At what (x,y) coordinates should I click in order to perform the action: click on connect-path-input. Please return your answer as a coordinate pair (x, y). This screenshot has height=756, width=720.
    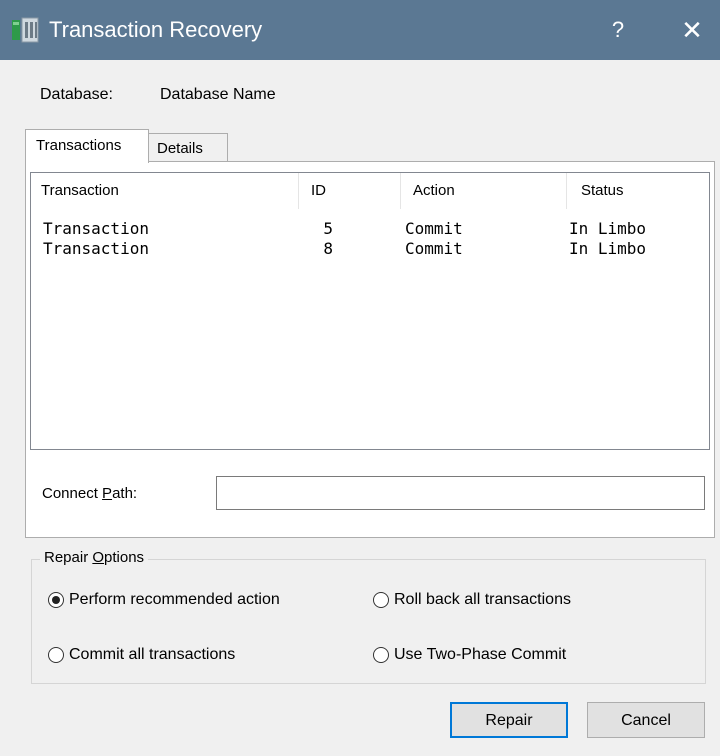
    Looking at the image, I should click on (460, 493).